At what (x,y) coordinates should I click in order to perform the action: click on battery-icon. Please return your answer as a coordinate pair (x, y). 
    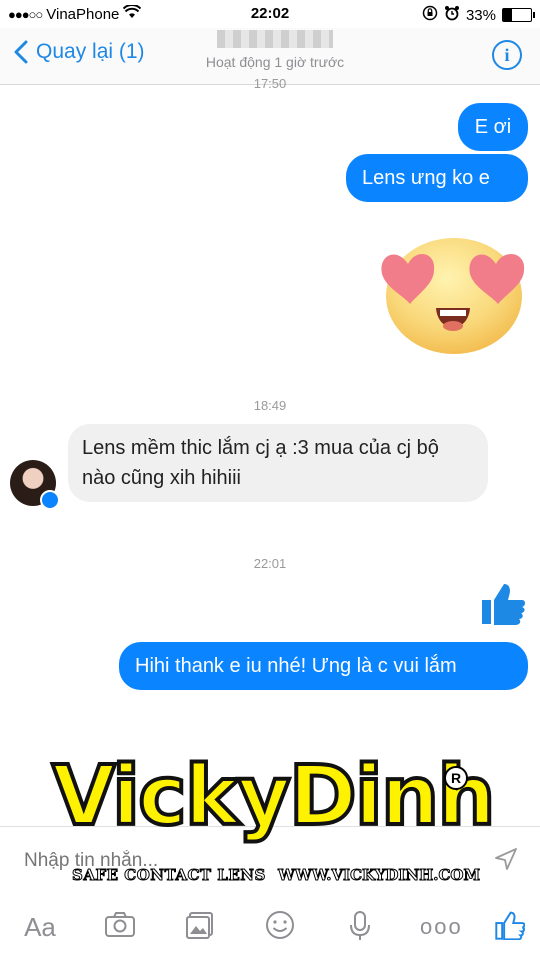
    Looking at the image, I should click on (518, 15).